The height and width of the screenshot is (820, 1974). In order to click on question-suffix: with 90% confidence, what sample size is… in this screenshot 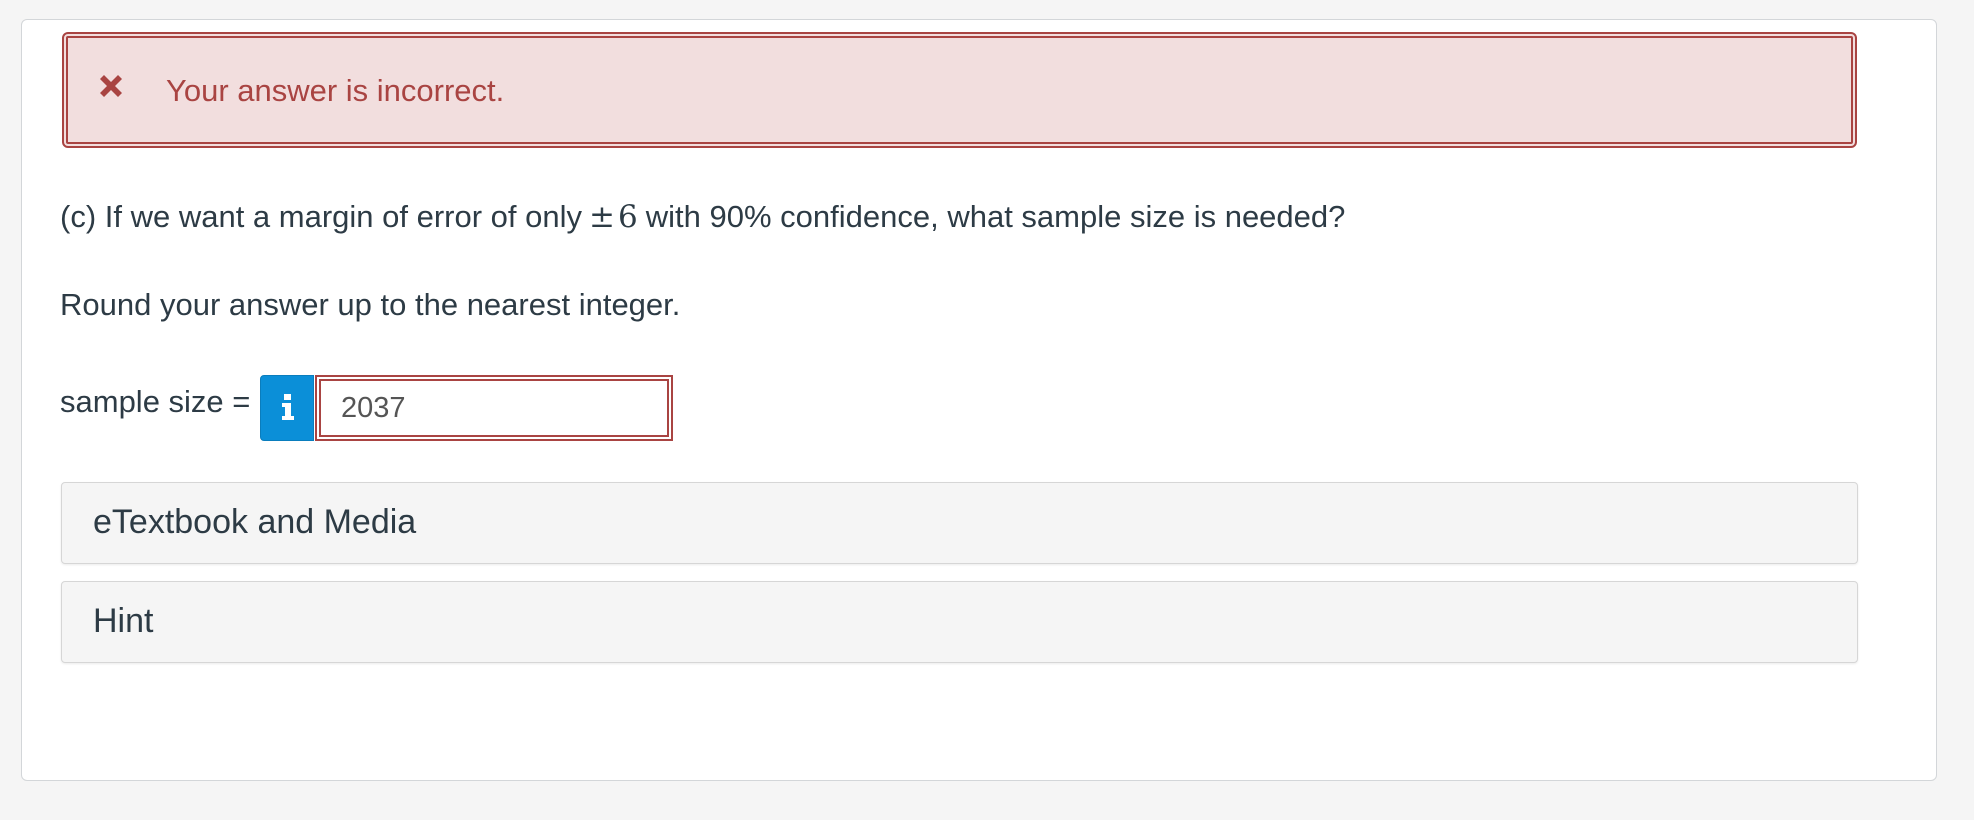, I will do `click(995, 216)`.